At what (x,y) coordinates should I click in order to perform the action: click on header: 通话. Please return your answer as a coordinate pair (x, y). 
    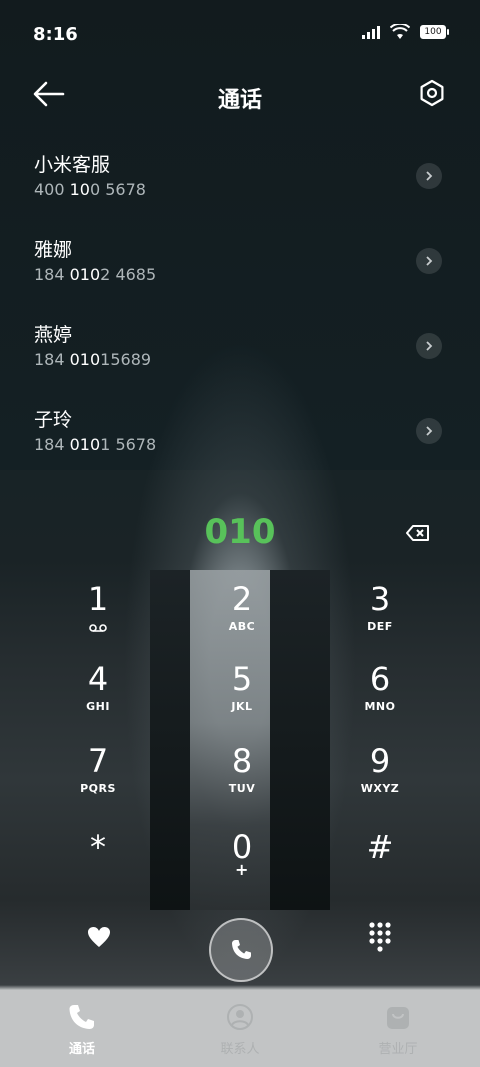
    Looking at the image, I should click on (240, 96).